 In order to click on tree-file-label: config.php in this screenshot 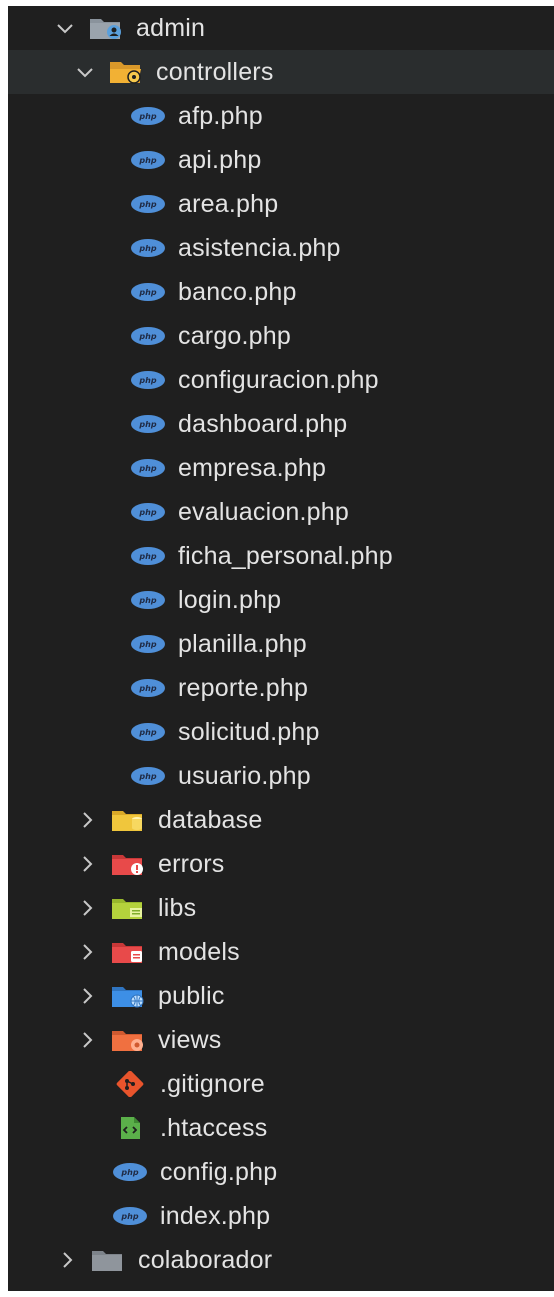, I will do `click(219, 1172)`.